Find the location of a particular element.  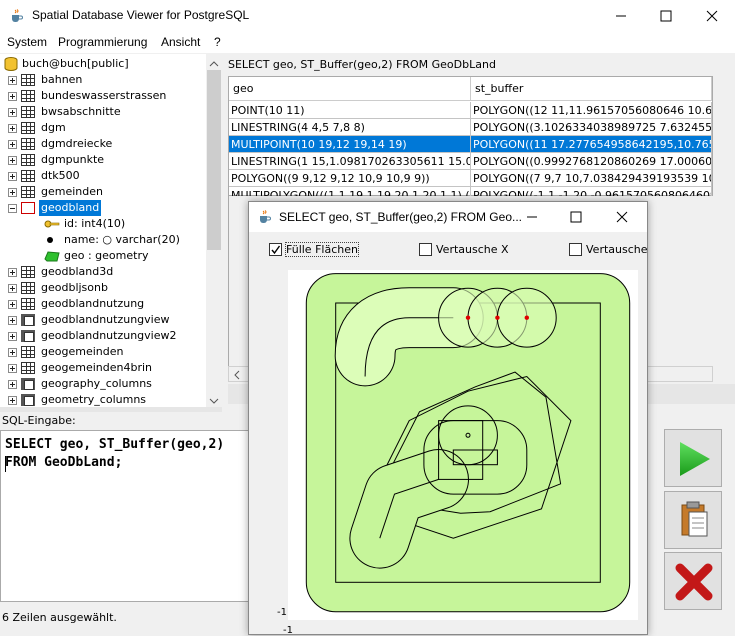

dialog-minimize-button is located at coordinates (532, 217).